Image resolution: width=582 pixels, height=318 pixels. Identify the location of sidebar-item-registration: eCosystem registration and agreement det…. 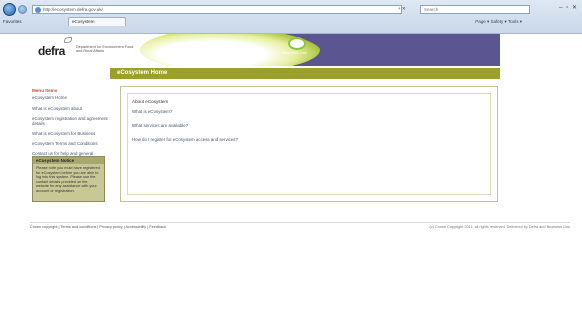
(71, 121).